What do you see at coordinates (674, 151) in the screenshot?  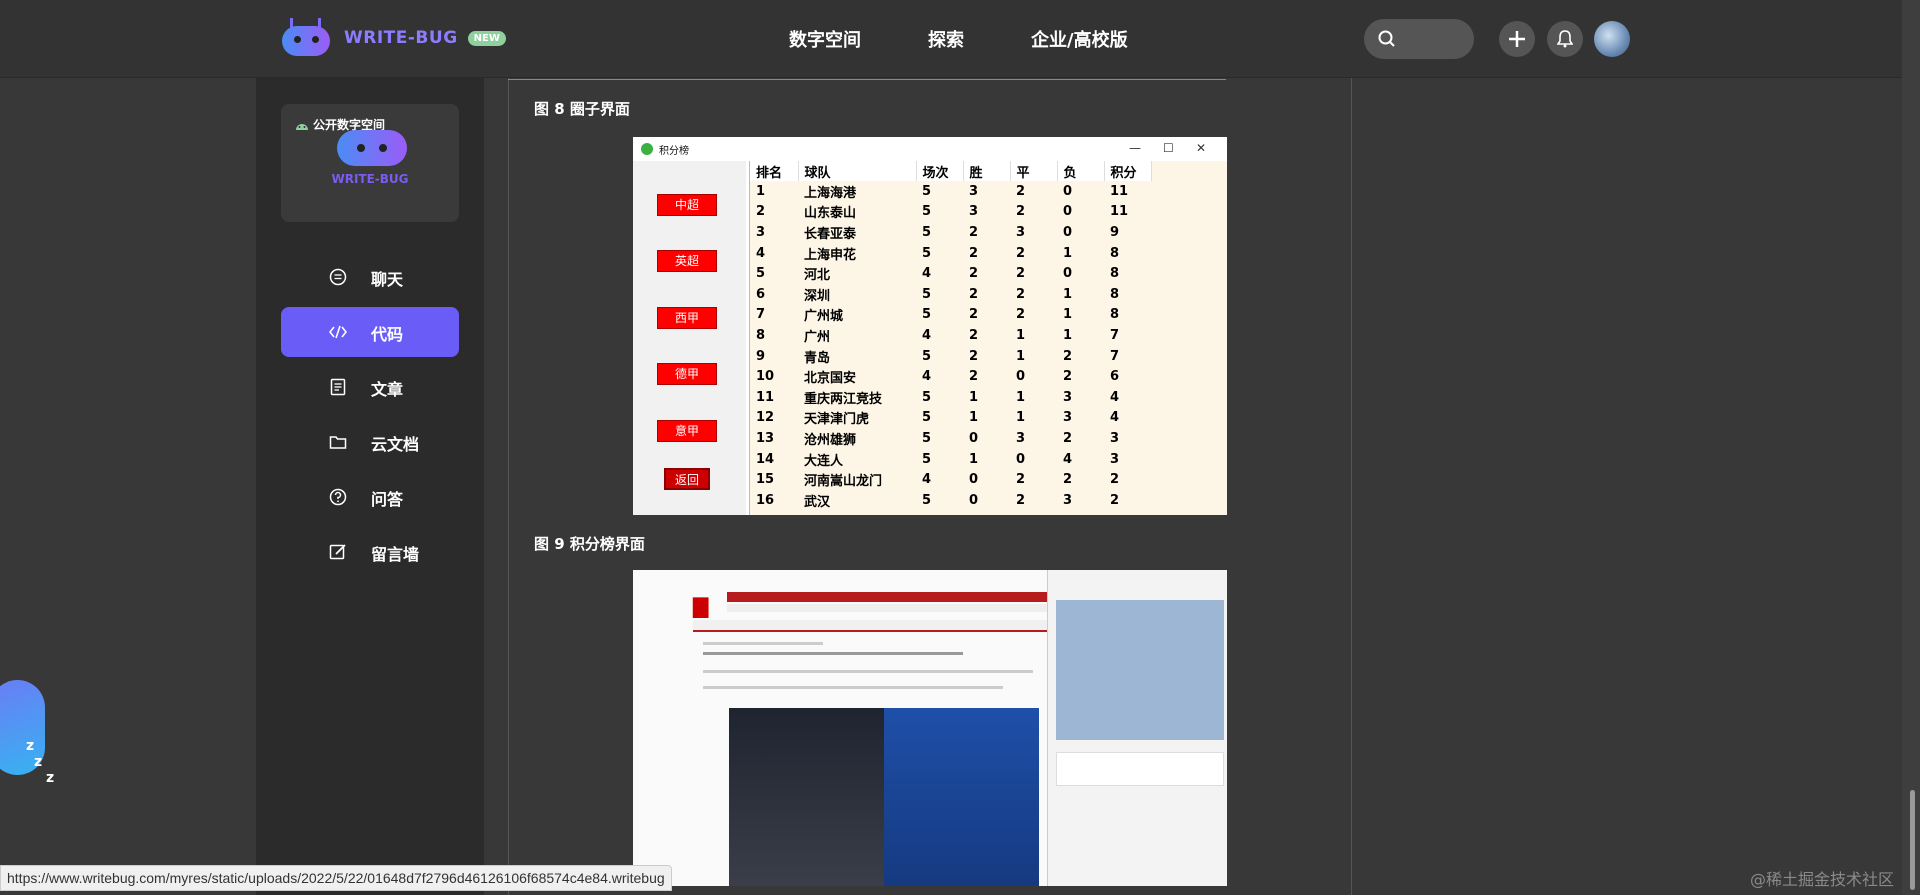 I see `window-title: 积分榜` at bounding box center [674, 151].